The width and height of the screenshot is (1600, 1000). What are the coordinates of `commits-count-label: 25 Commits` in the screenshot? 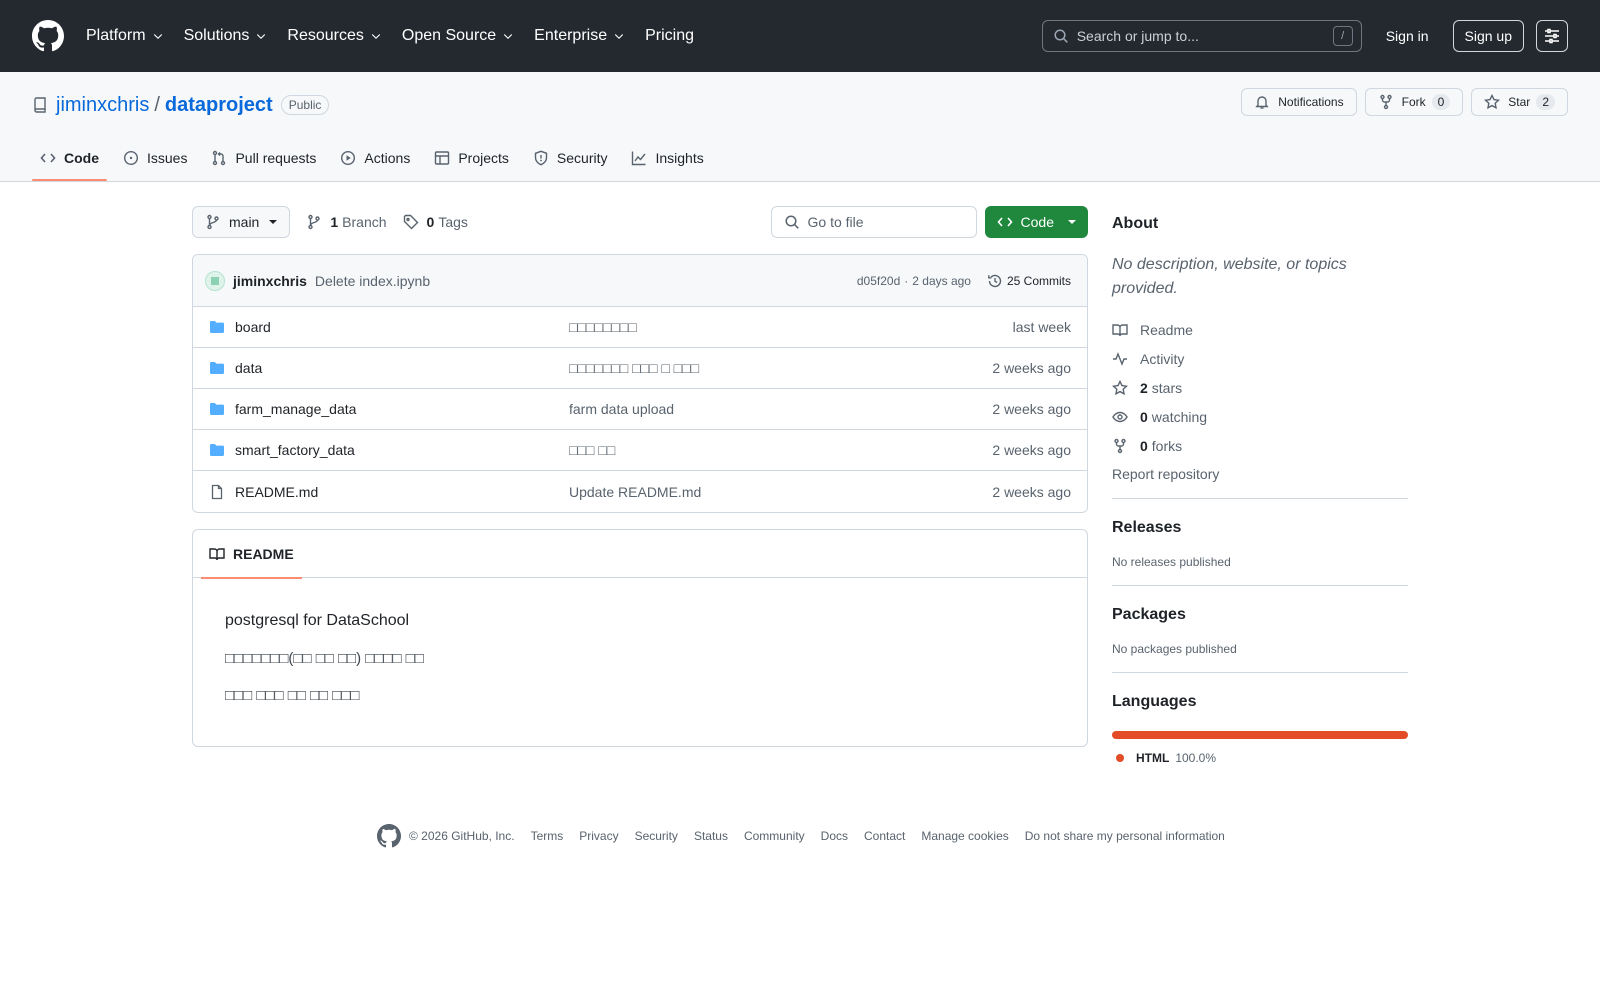 It's located at (1038, 280).